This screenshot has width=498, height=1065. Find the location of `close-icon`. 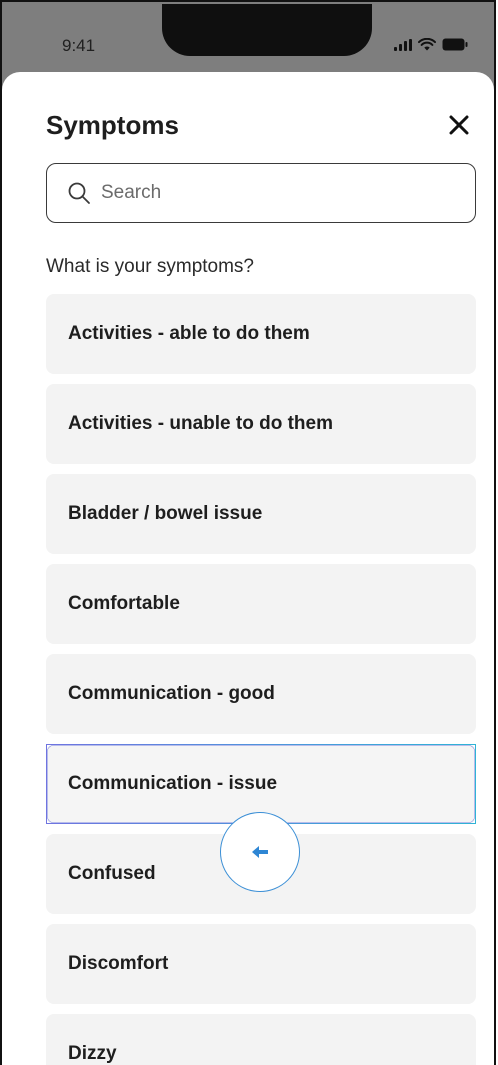

close-icon is located at coordinates (459, 125).